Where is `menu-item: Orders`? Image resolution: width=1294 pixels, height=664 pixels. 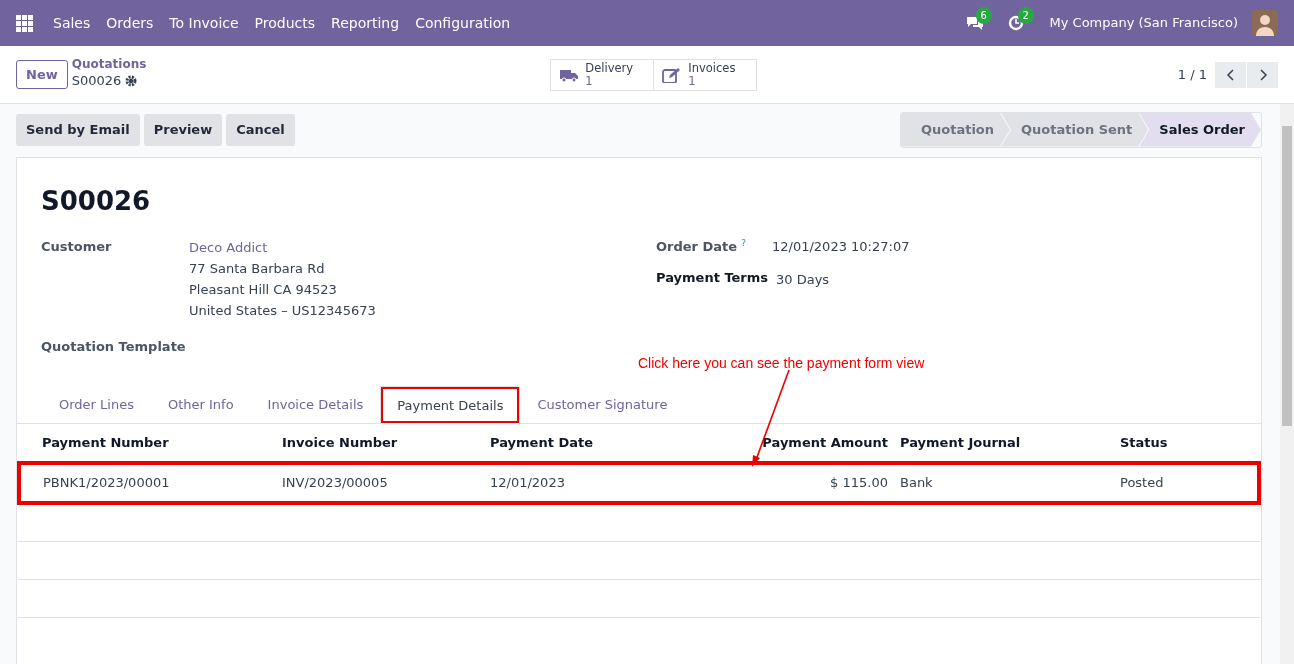
menu-item: Orders is located at coordinates (130, 23).